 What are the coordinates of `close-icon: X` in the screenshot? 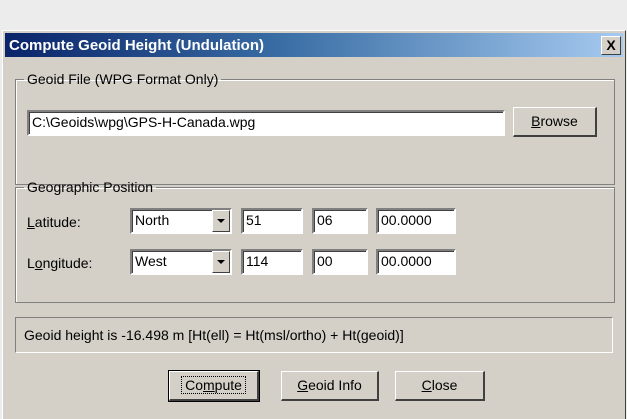 It's located at (611, 45).